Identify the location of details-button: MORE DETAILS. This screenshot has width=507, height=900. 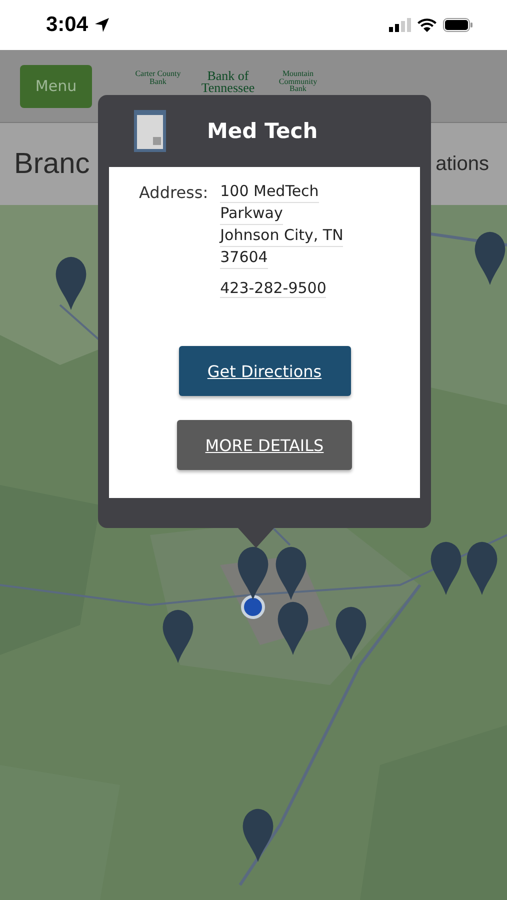
(264, 445).